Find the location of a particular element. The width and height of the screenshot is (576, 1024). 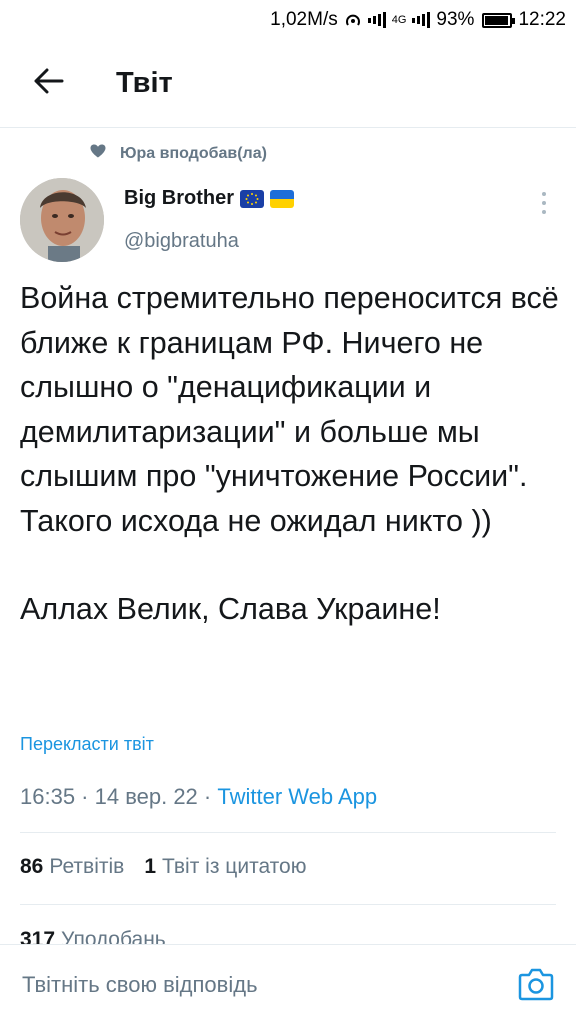

retweets-stat: 86 Ретвітів is located at coordinates (72, 867).